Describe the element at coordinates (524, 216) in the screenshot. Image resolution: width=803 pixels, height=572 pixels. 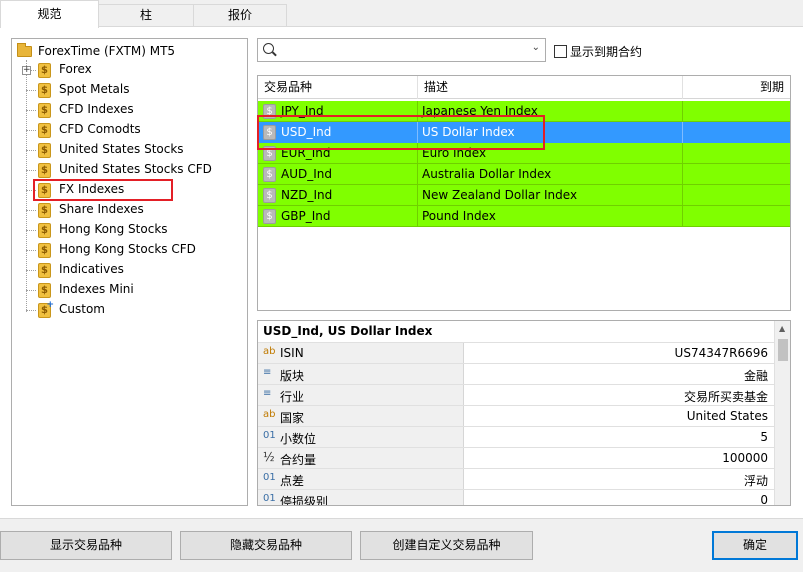
I see `table-row: $ GBP_Ind Pound Index` at that location.